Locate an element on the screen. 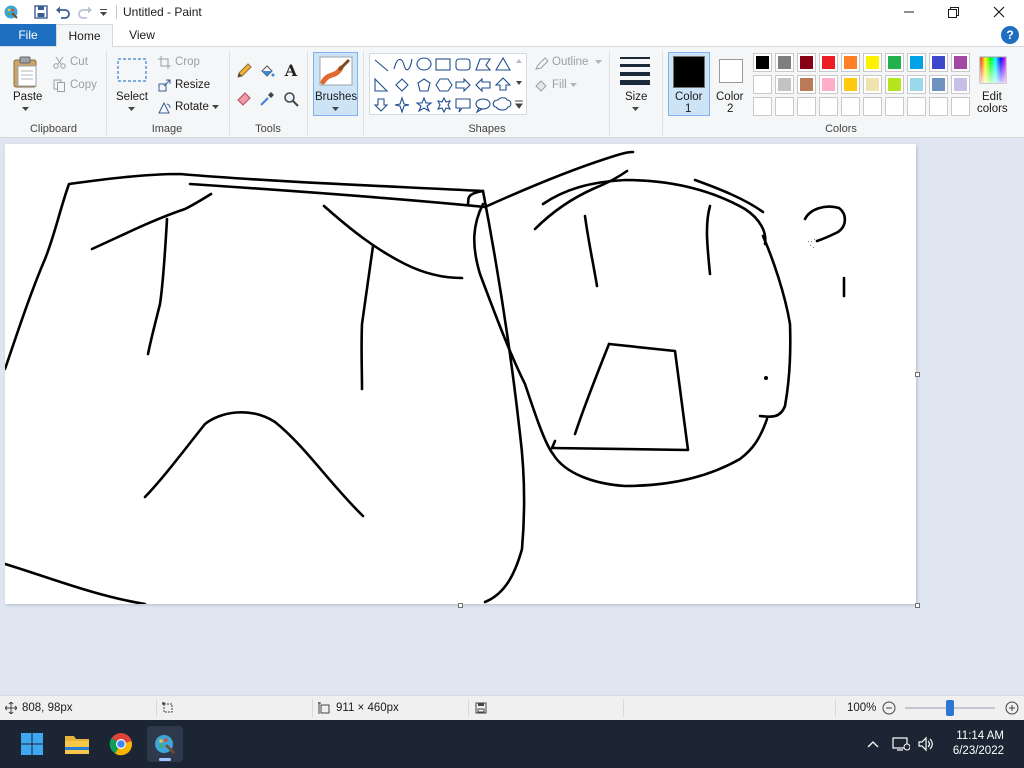  tab-file: File is located at coordinates (28, 35).